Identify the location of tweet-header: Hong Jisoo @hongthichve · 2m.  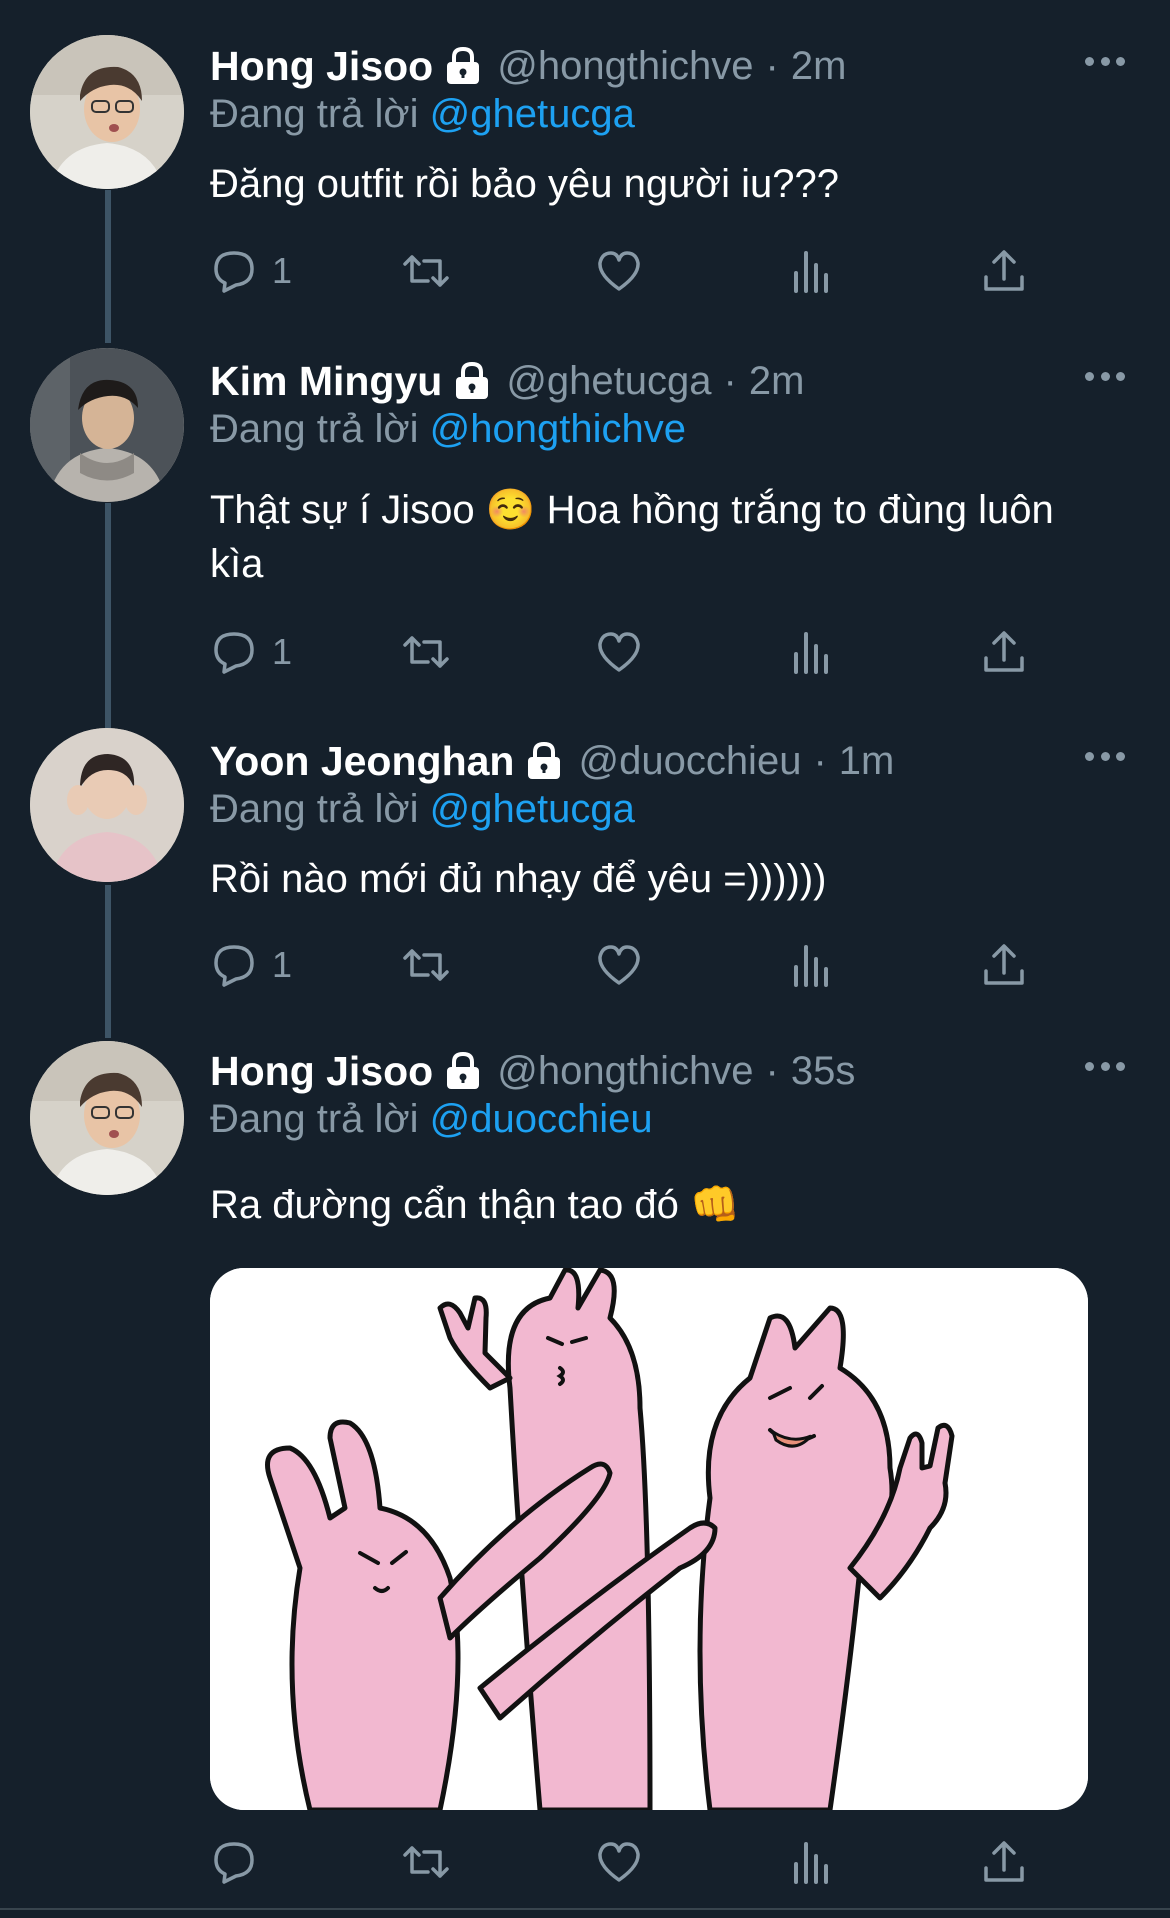
(690, 66).